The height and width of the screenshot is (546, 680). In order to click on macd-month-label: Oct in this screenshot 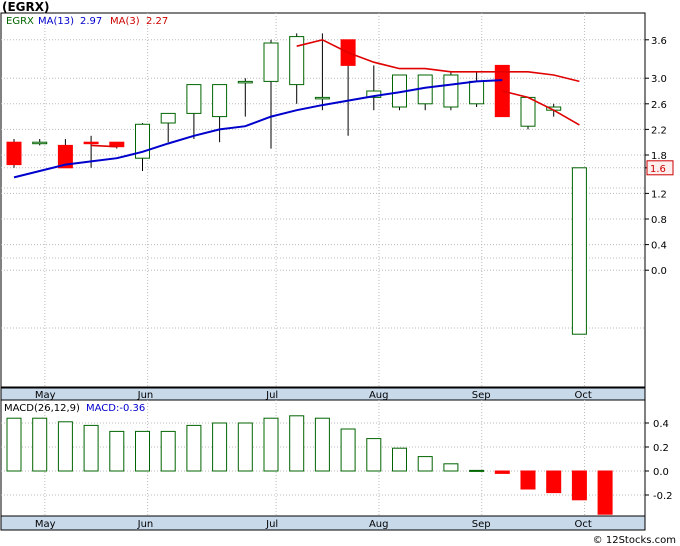, I will do `click(583, 524)`.